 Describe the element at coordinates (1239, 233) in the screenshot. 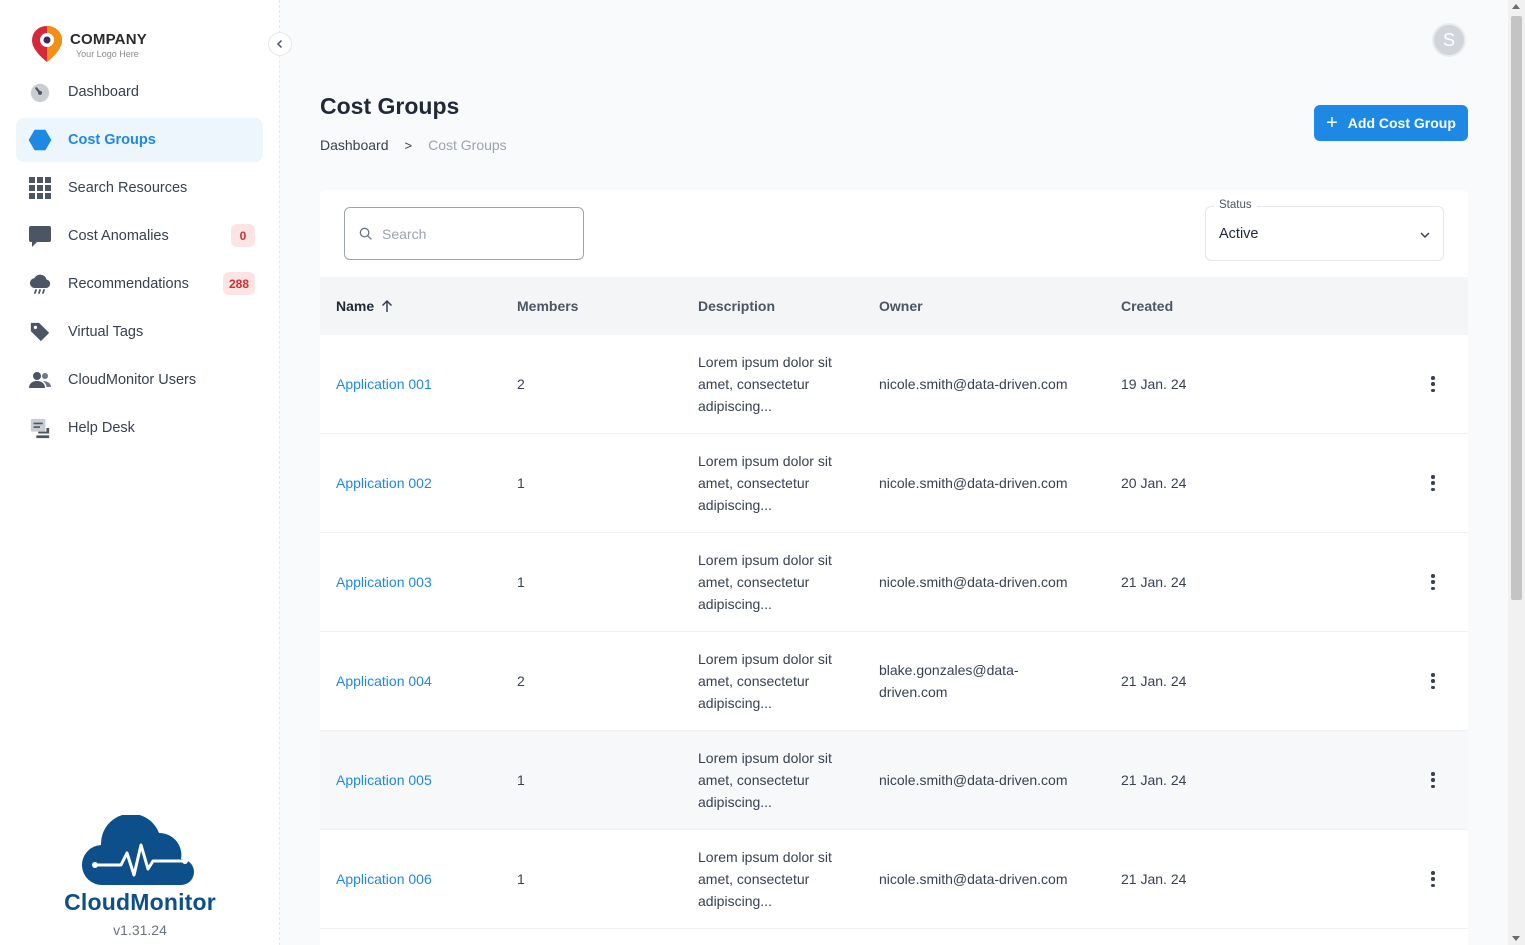

I see `status-value: Active` at that location.